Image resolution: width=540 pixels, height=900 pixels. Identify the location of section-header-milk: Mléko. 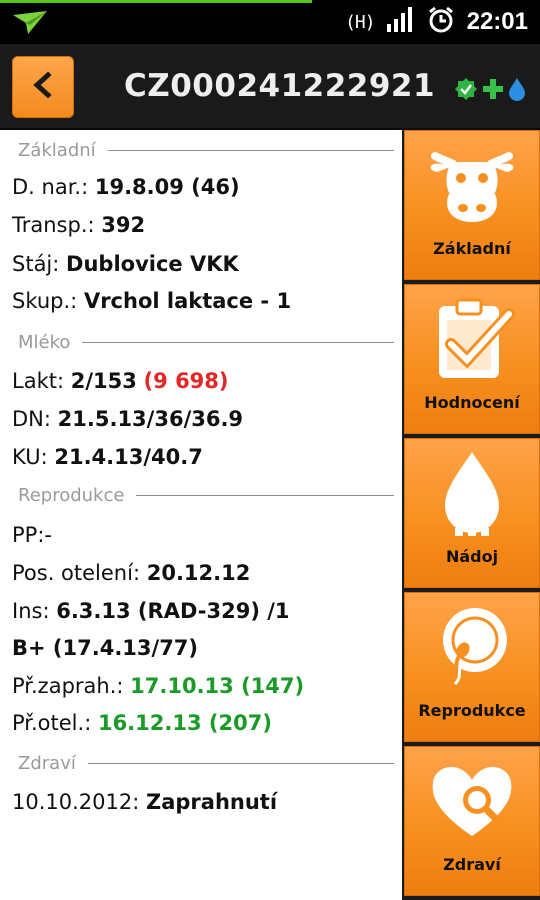
(206, 342).